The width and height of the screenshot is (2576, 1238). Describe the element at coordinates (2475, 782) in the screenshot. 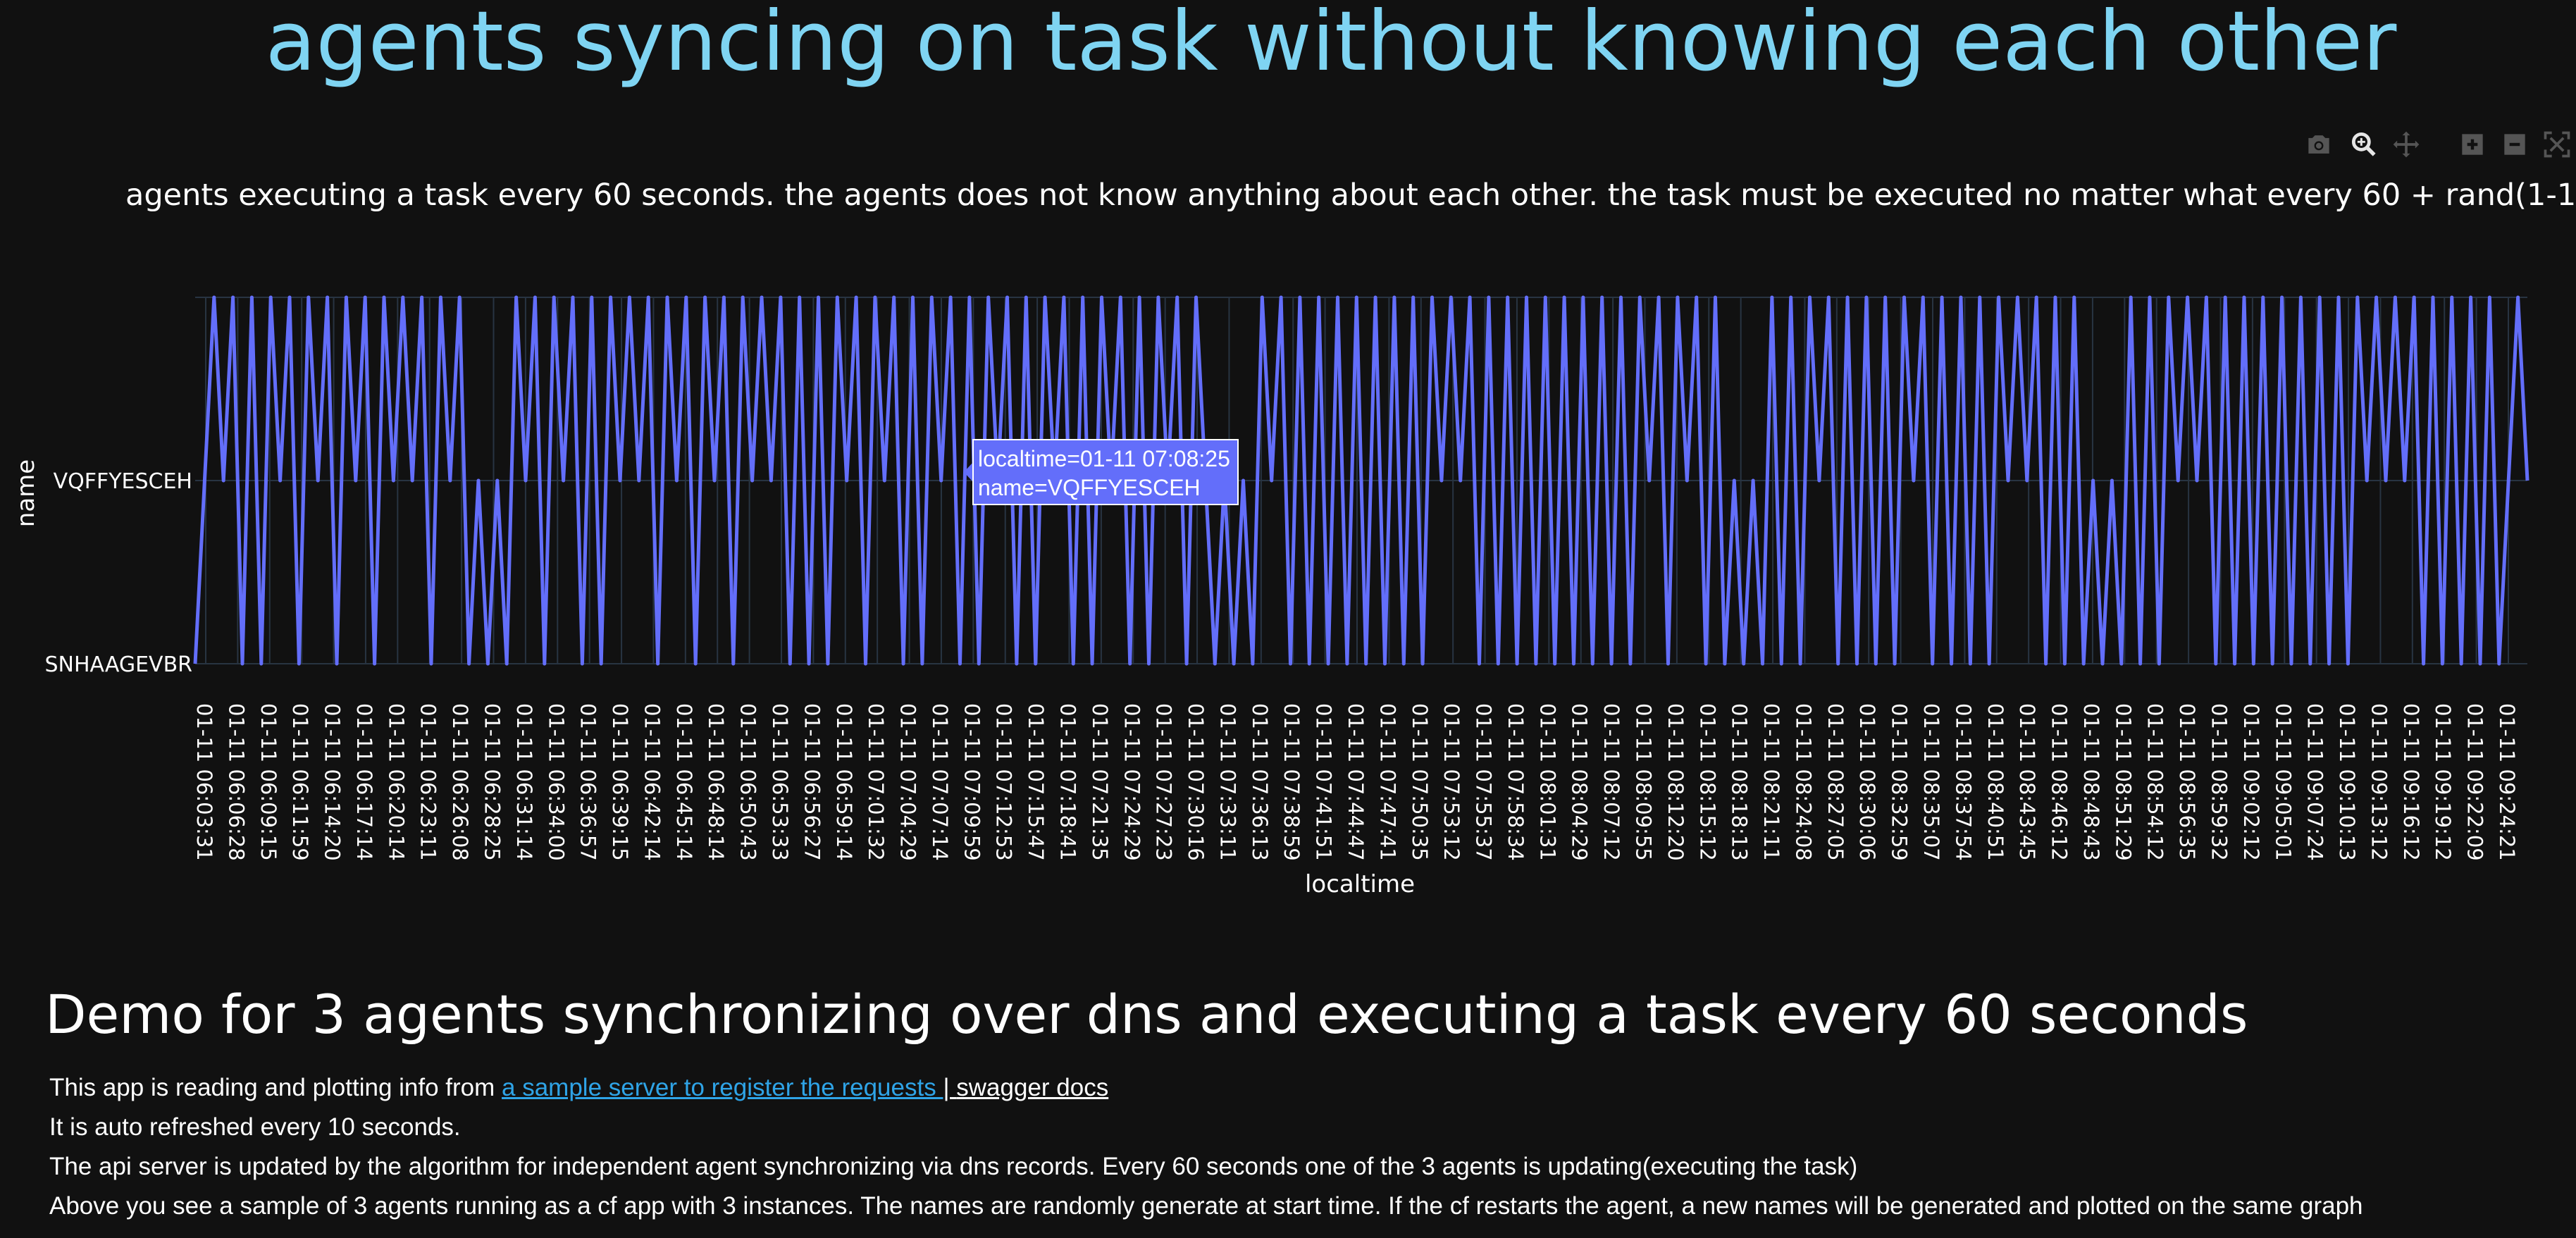

I see `x-tick-label: 01-11 09:22:09` at that location.